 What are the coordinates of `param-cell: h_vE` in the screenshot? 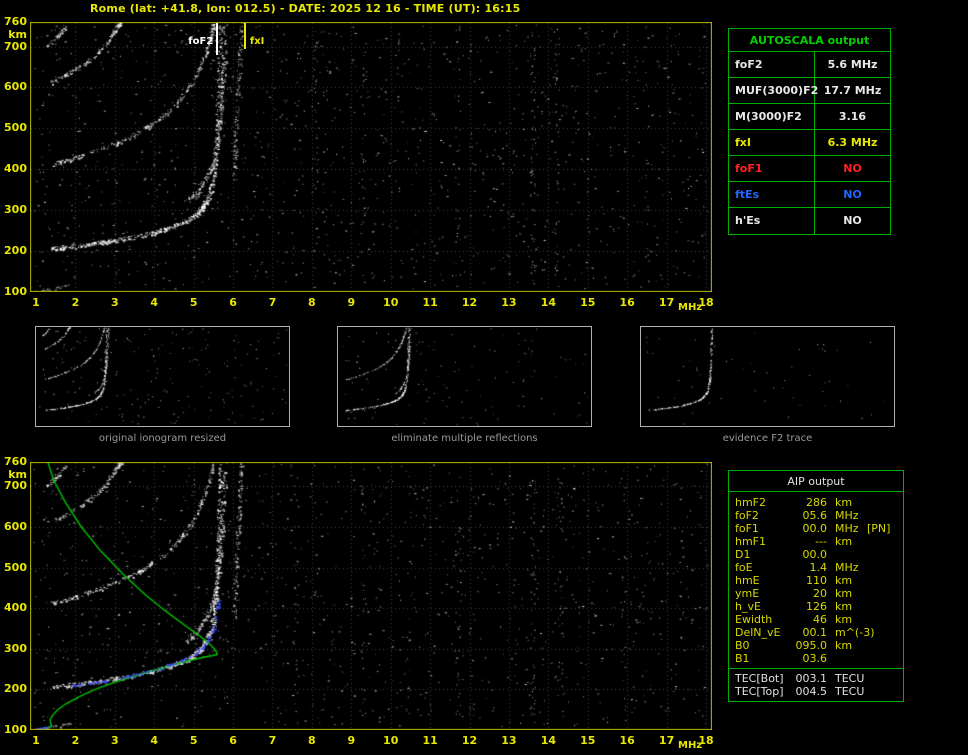 It's located at (748, 606).